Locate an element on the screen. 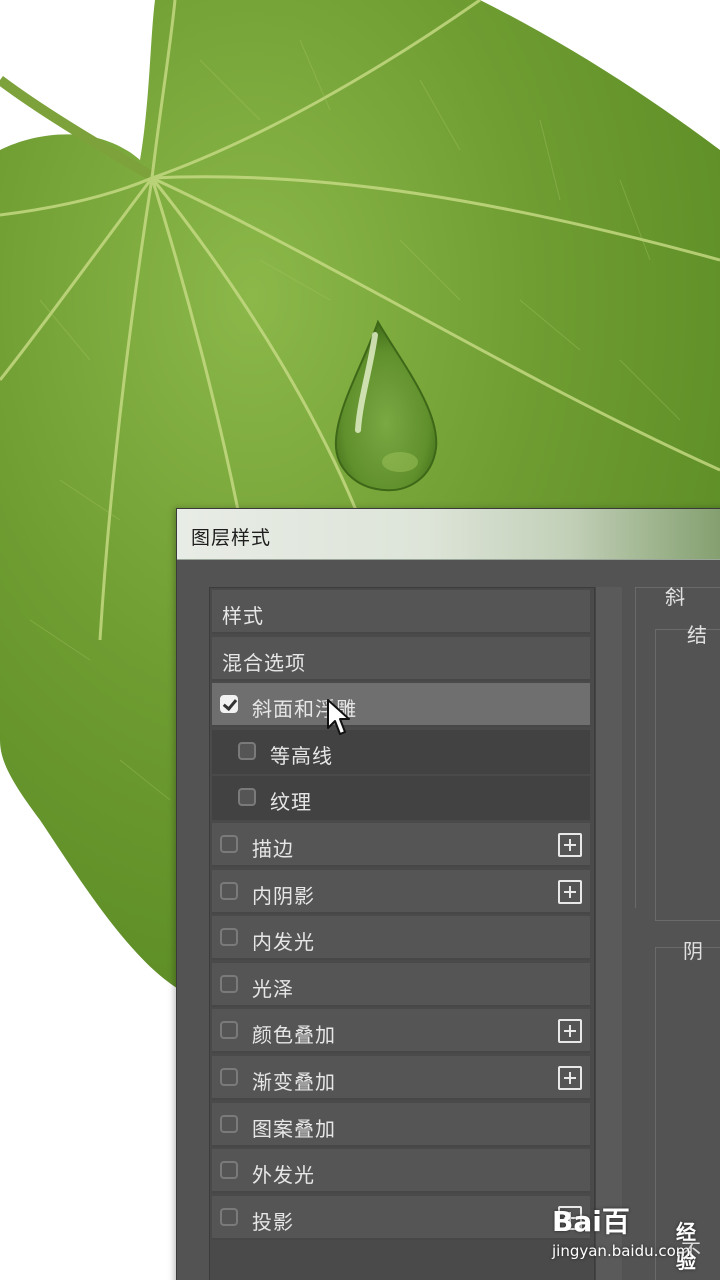  structure-group-frame is located at coordinates (687, 775).